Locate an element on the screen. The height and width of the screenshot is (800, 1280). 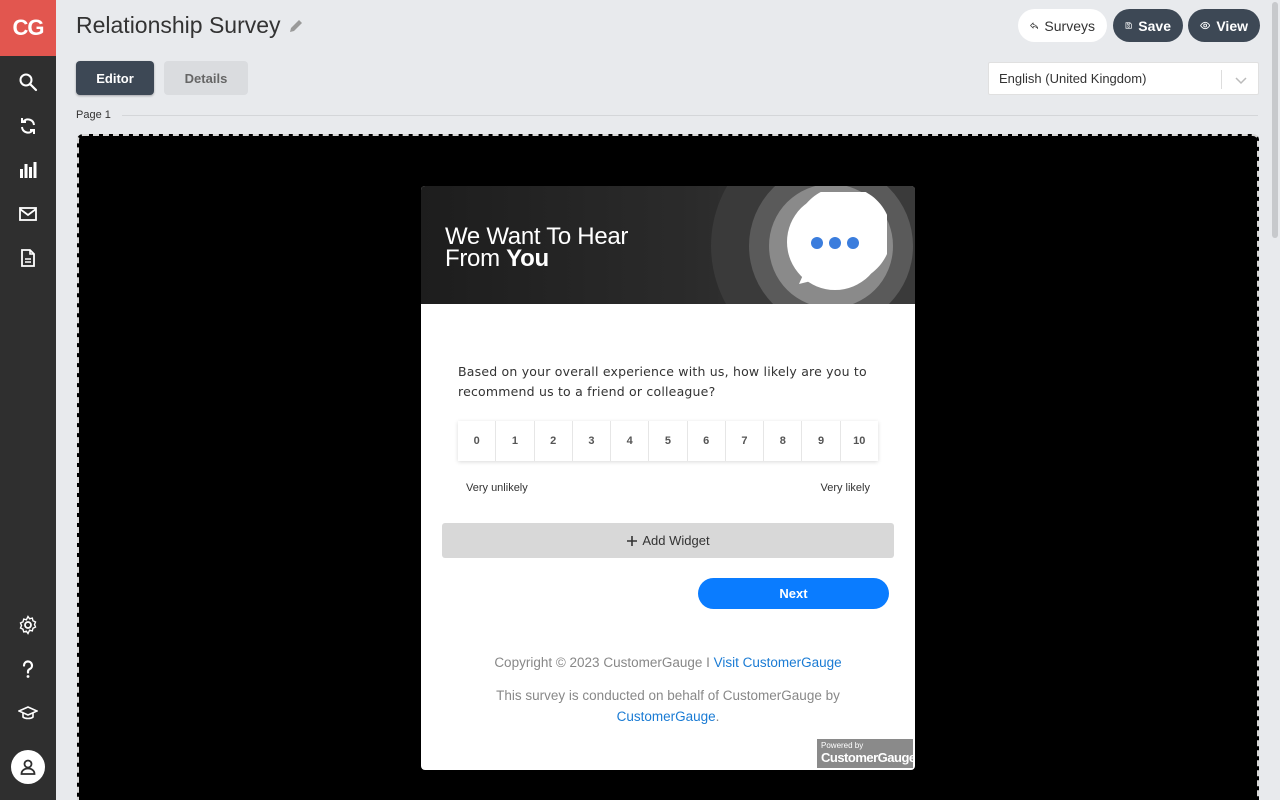
select-divider is located at coordinates (1221, 79).